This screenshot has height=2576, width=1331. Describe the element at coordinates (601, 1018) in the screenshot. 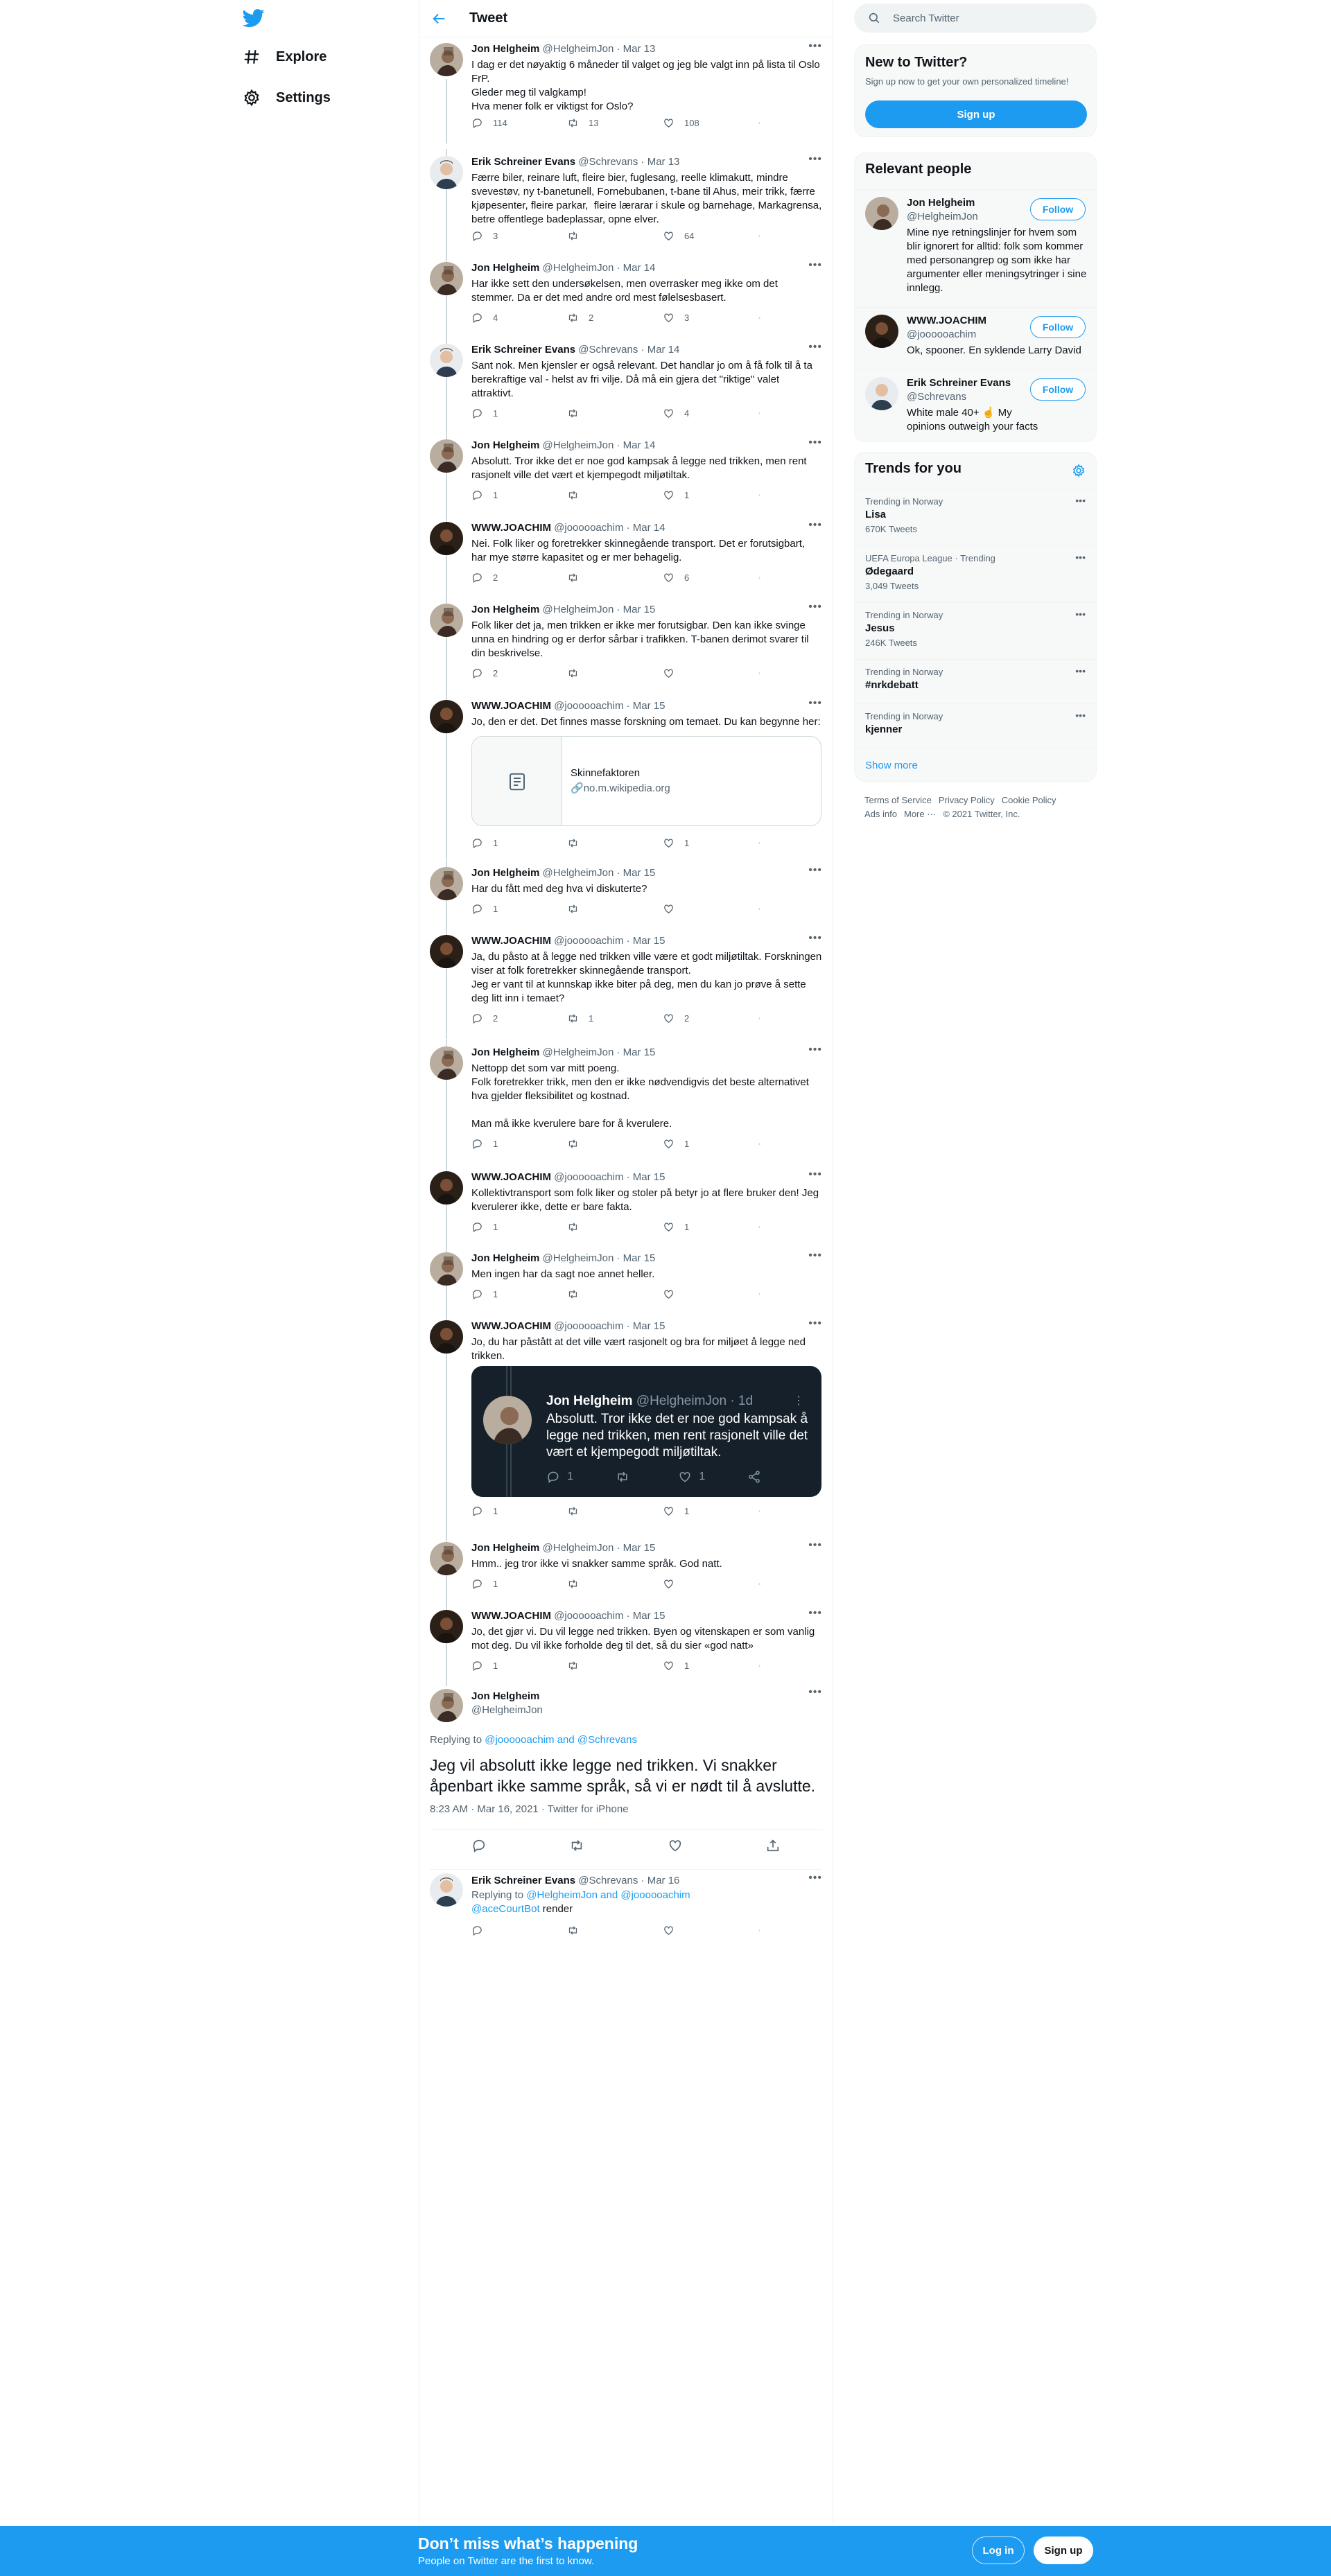

I see `retweet-button: 1` at that location.